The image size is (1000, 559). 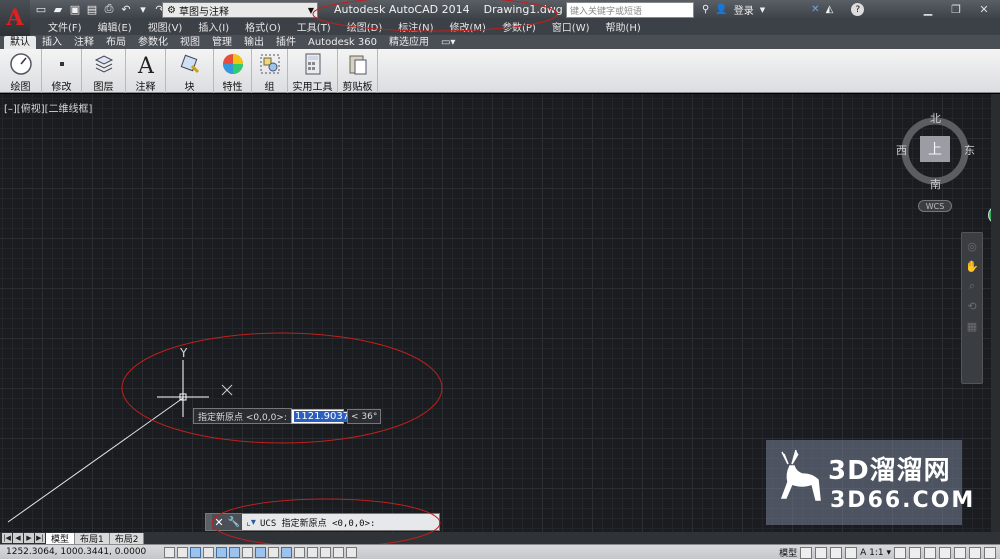 What do you see at coordinates (254, 42) in the screenshot?
I see `ribbon-tab: 输出` at bounding box center [254, 42].